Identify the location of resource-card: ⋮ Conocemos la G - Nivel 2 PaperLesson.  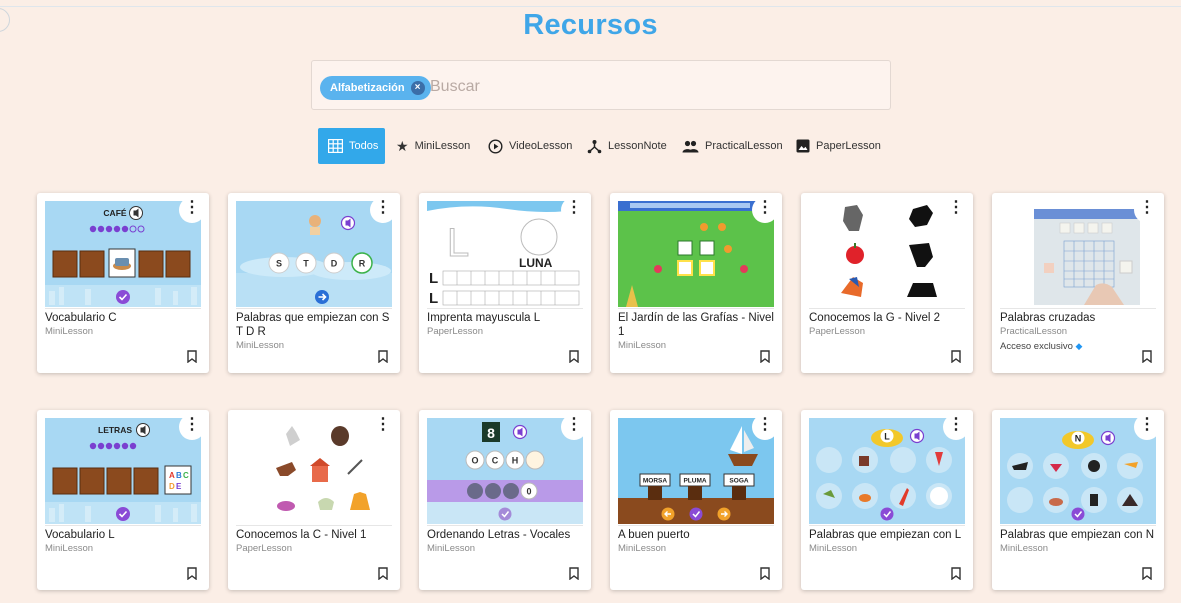
(887, 283).